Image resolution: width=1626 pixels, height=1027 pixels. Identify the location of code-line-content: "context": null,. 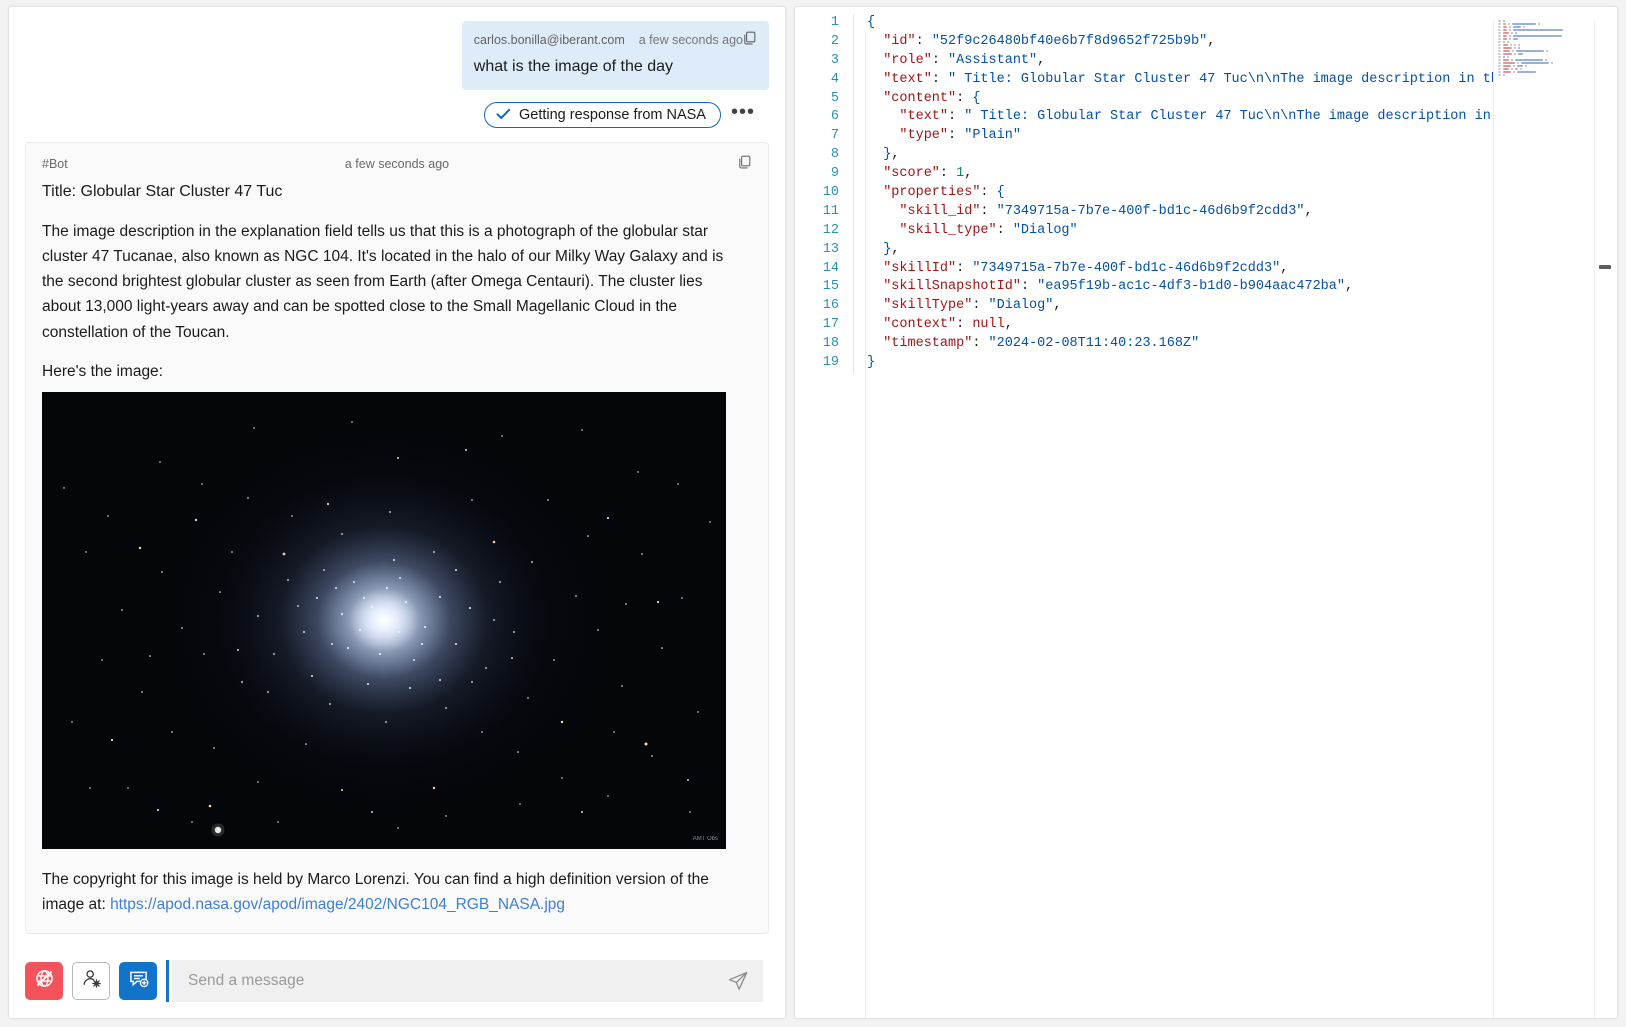
(948, 325).